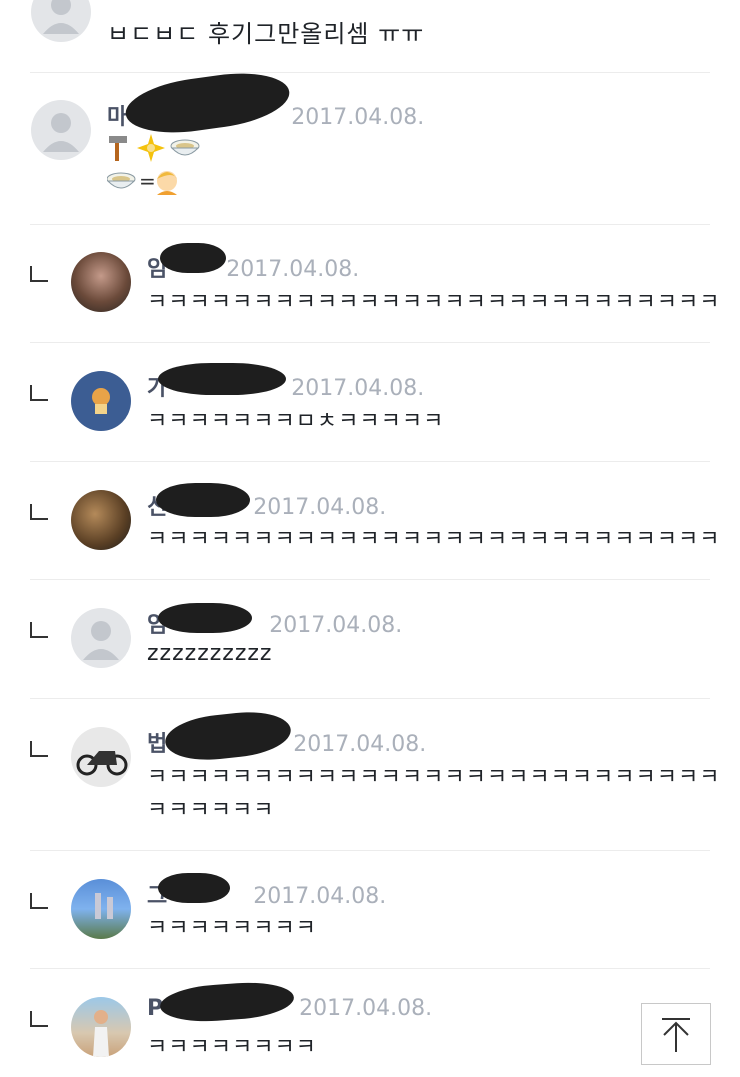 This screenshot has width=740, height=1077. Describe the element at coordinates (210, 653) in the screenshot. I see `comment-text: zzzzzzzzzz` at that location.